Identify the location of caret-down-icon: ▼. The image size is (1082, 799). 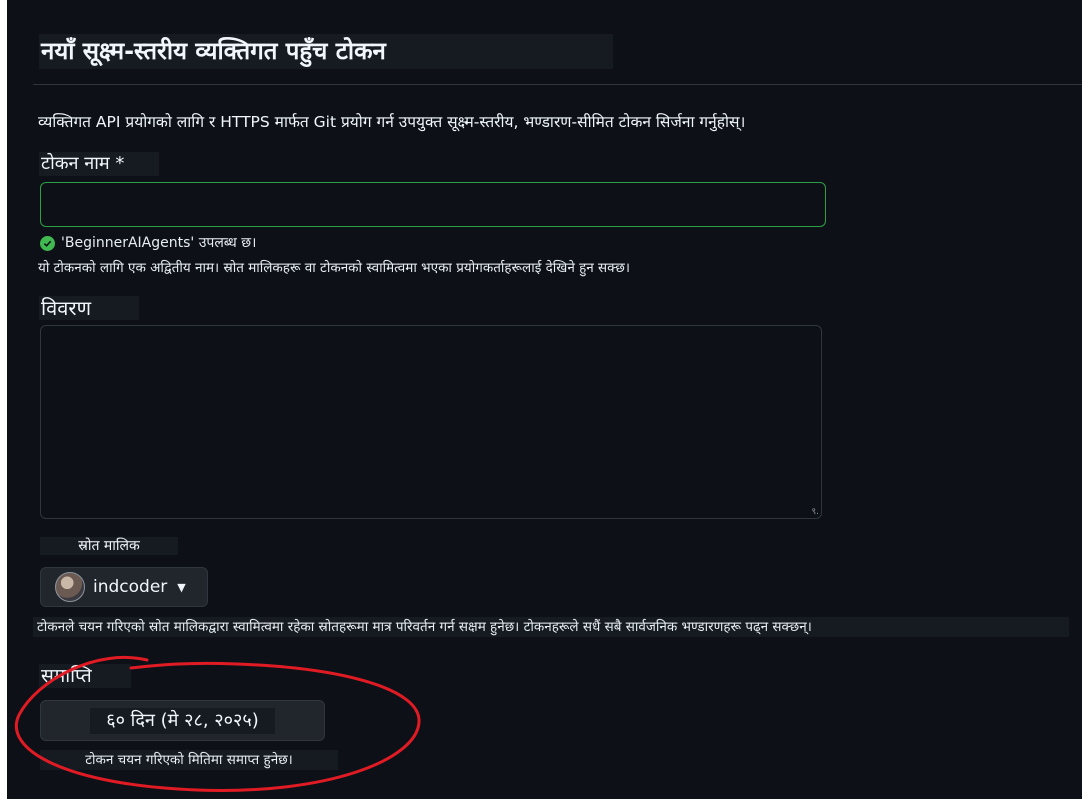
(181, 587).